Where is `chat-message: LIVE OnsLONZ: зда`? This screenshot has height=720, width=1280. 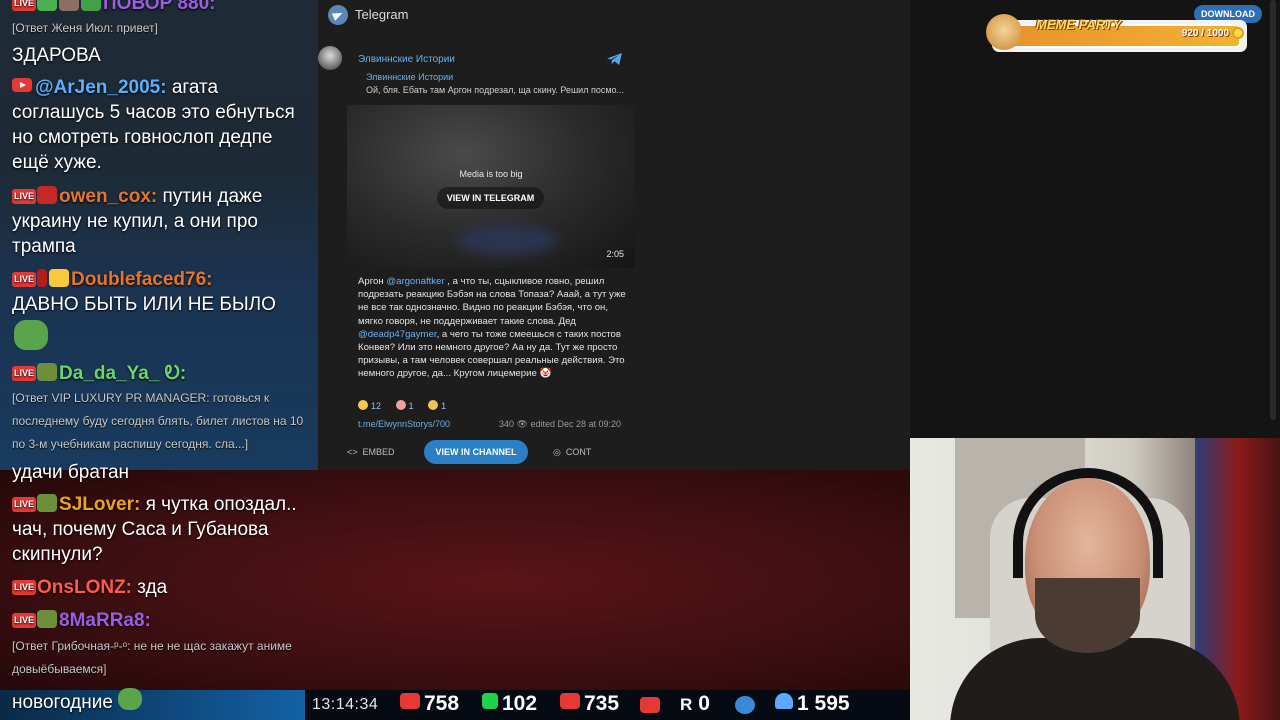
chat-message: LIVE OnsLONZ: зда is located at coordinates (162, 587).